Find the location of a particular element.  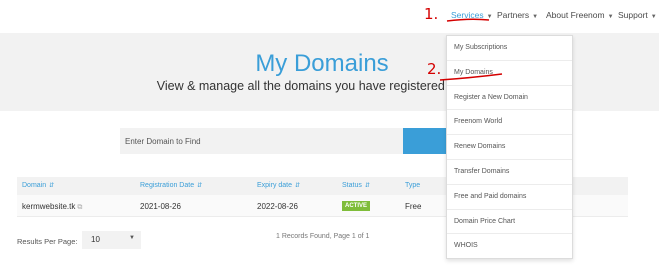

results-per-page-select: 10 ▼ is located at coordinates (111, 240).